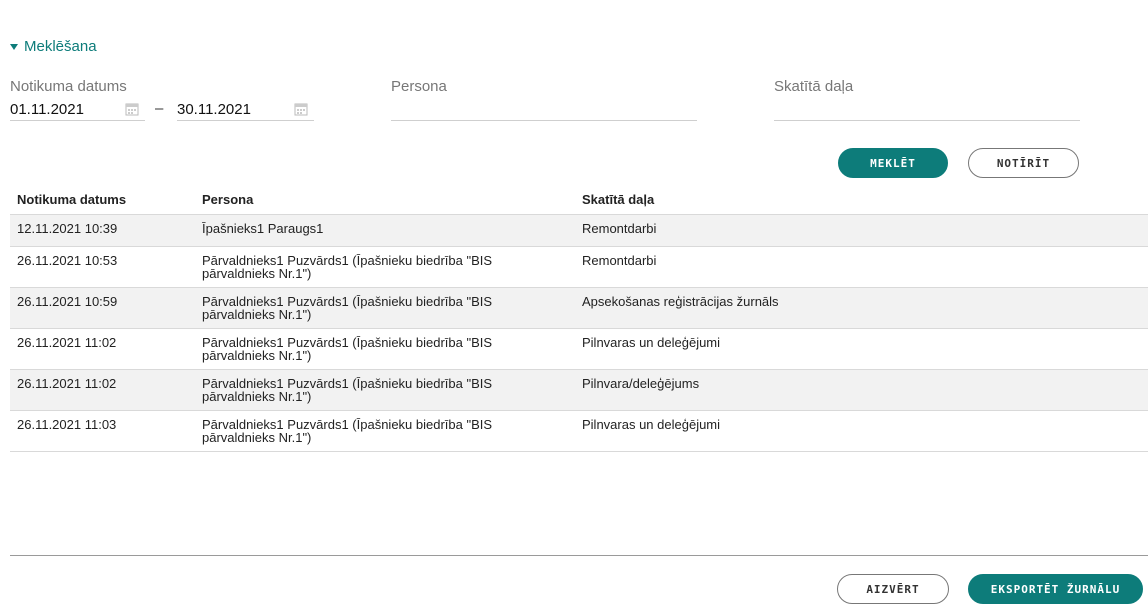  What do you see at coordinates (893, 163) in the screenshot?
I see `search-button: MEKLĒT` at bounding box center [893, 163].